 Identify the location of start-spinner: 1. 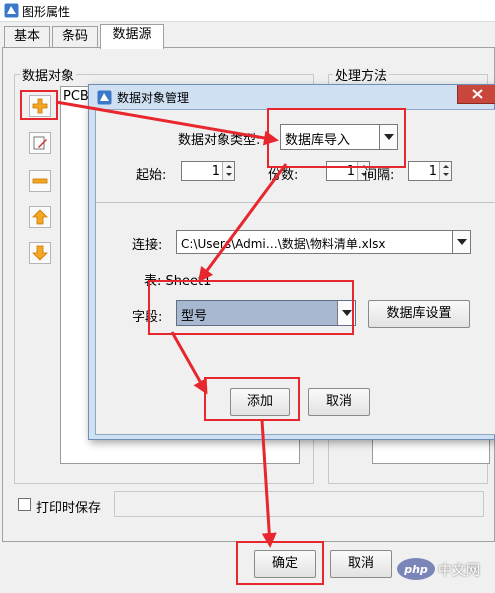
(208, 171).